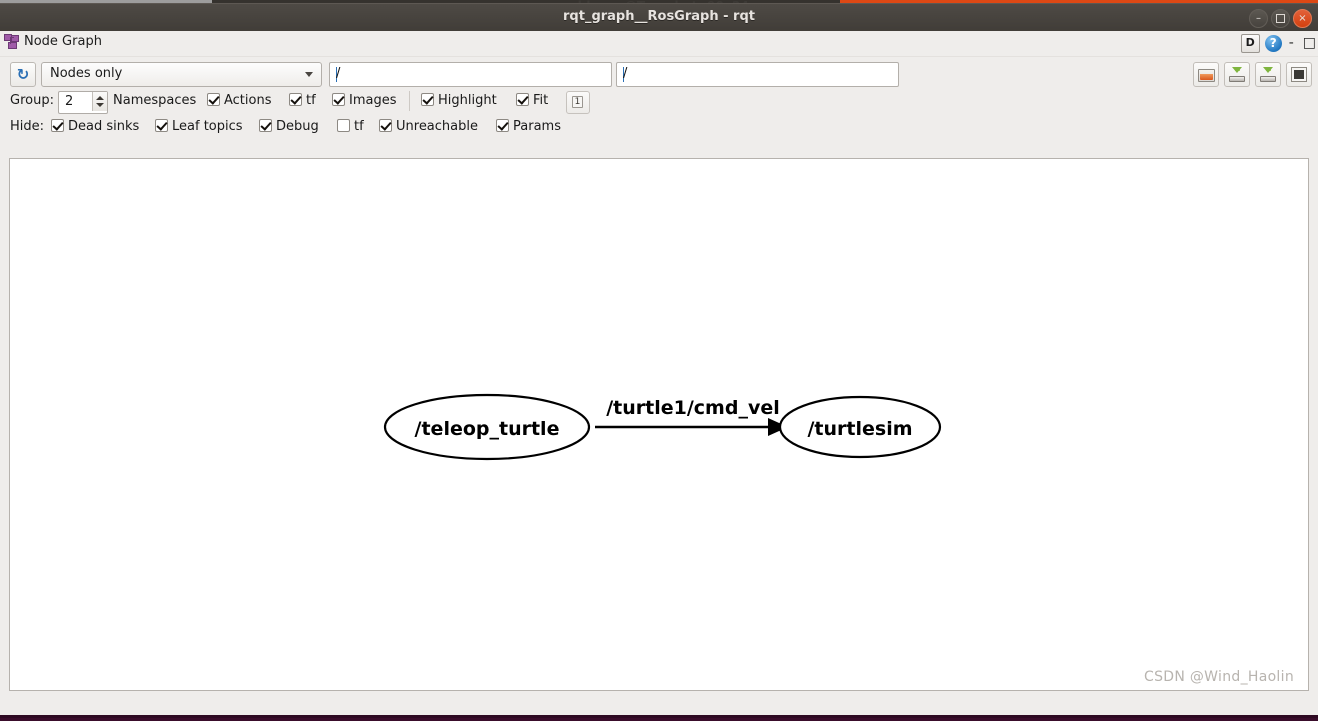 This screenshot has height=721, width=1318. I want to click on hide-tf-checkbox, so click(343, 125).